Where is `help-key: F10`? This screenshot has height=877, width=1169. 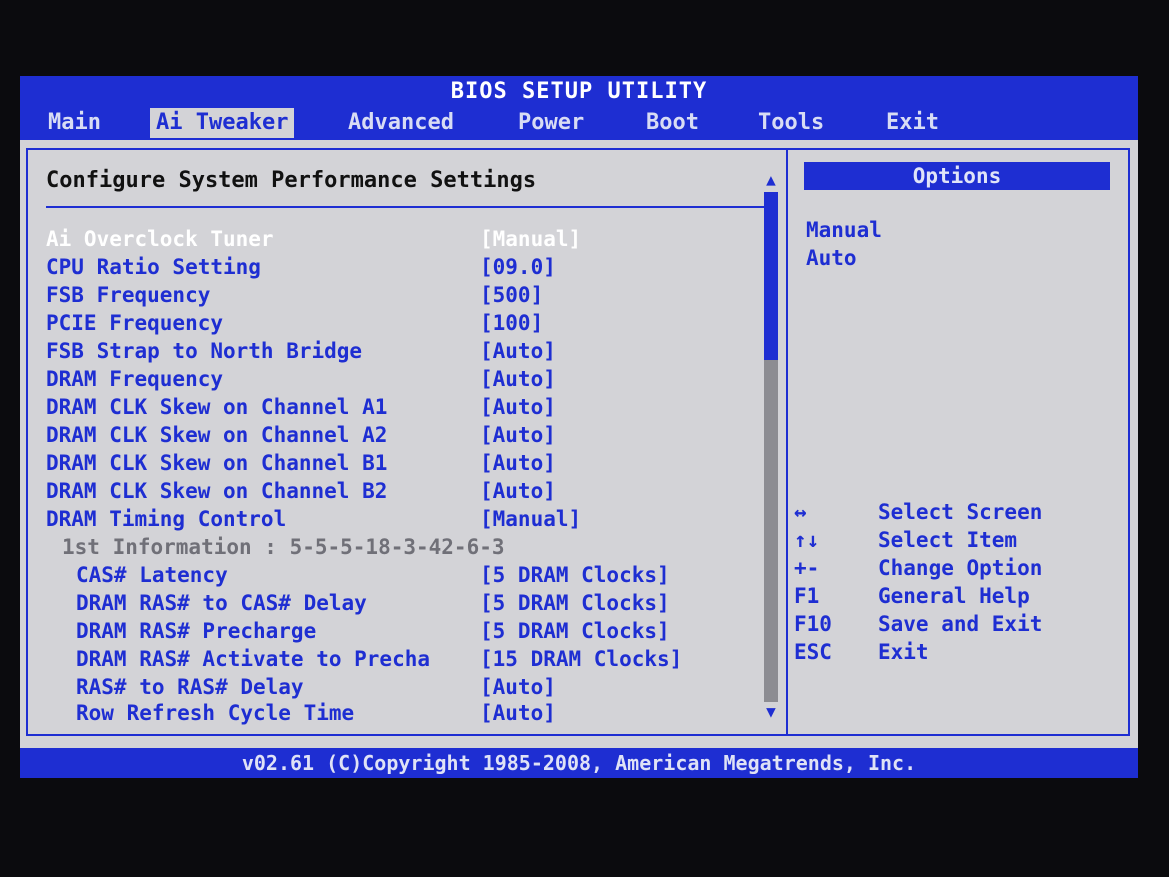
help-key: F10 is located at coordinates (813, 624).